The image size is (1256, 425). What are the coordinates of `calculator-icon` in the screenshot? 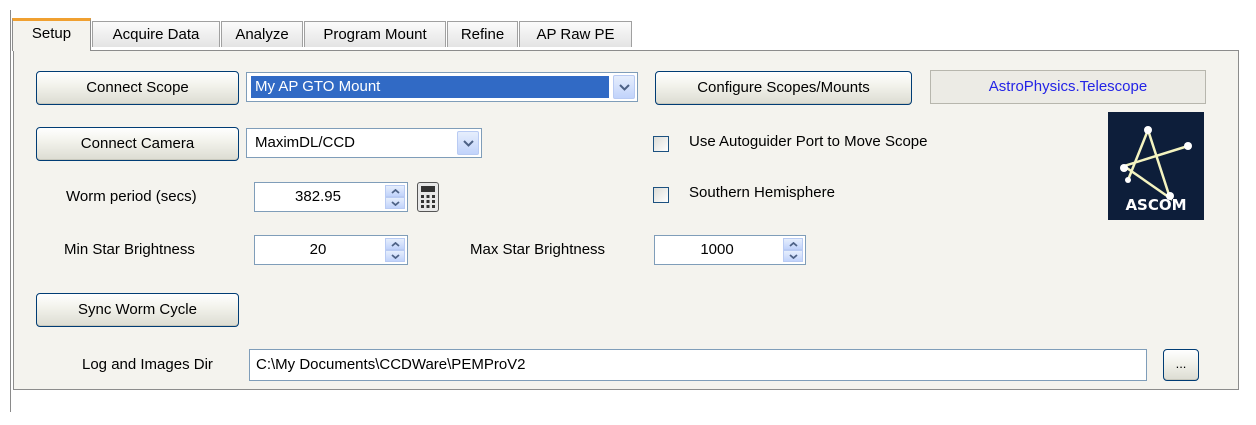 It's located at (428, 197).